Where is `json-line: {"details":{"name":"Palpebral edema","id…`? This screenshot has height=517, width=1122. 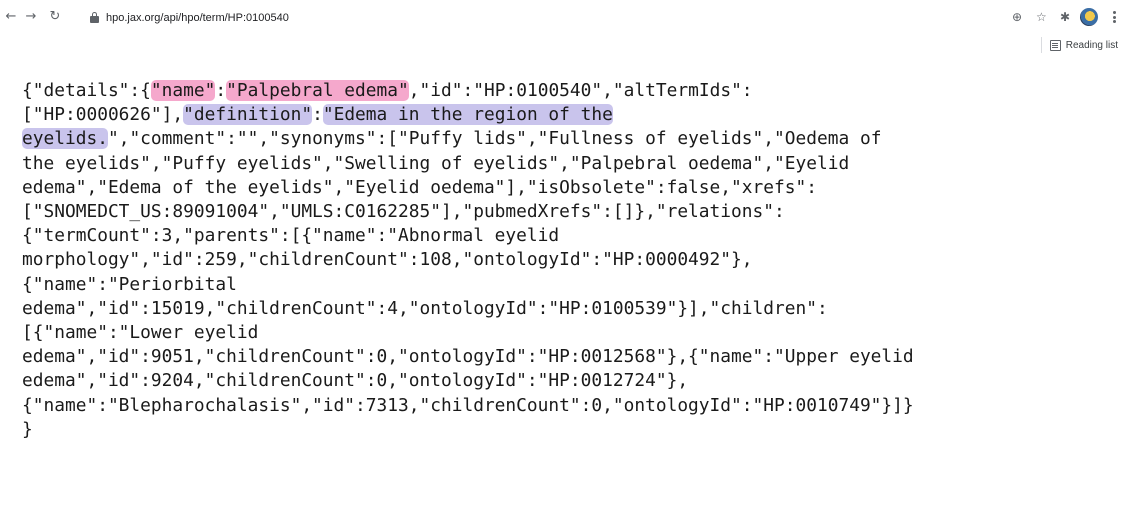 json-line: {"details":{"name":"Palpebral edema","id… is located at coordinates (569, 91).